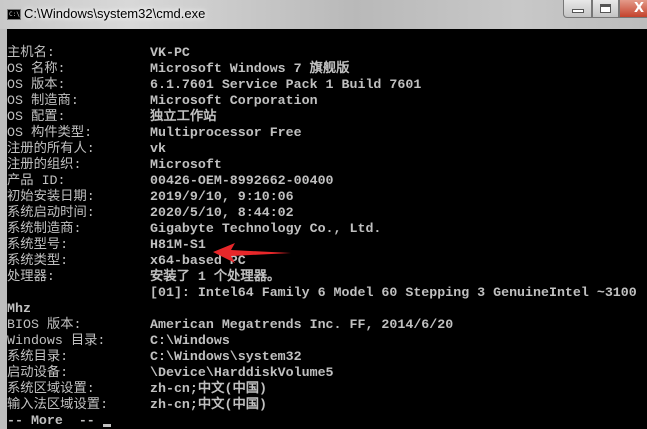 The width and height of the screenshot is (647, 429). I want to click on info-label: 系统区域设置:, so click(51, 388).